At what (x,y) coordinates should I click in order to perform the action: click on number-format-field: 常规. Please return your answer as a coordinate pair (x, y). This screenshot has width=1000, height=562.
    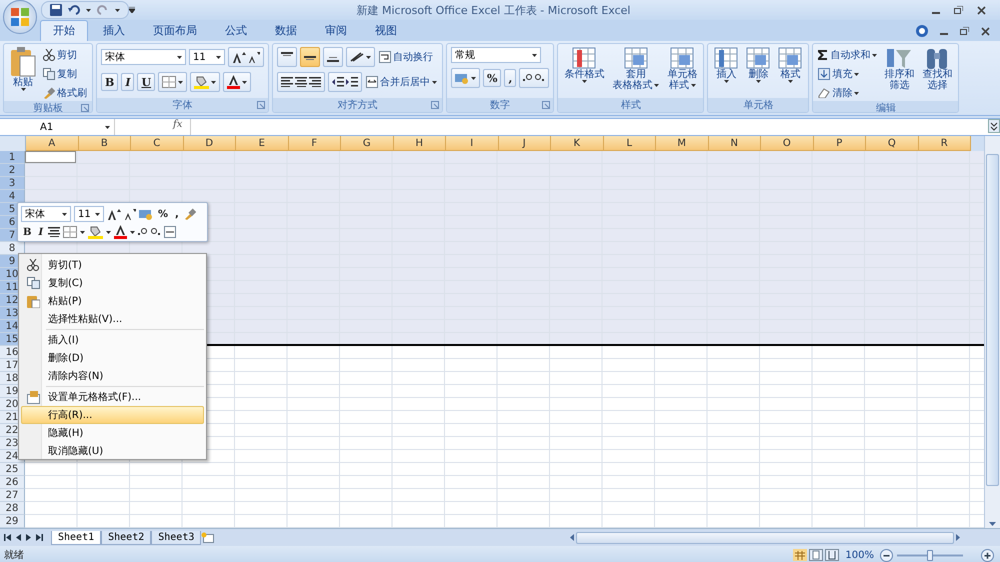
    Looking at the image, I should click on (496, 55).